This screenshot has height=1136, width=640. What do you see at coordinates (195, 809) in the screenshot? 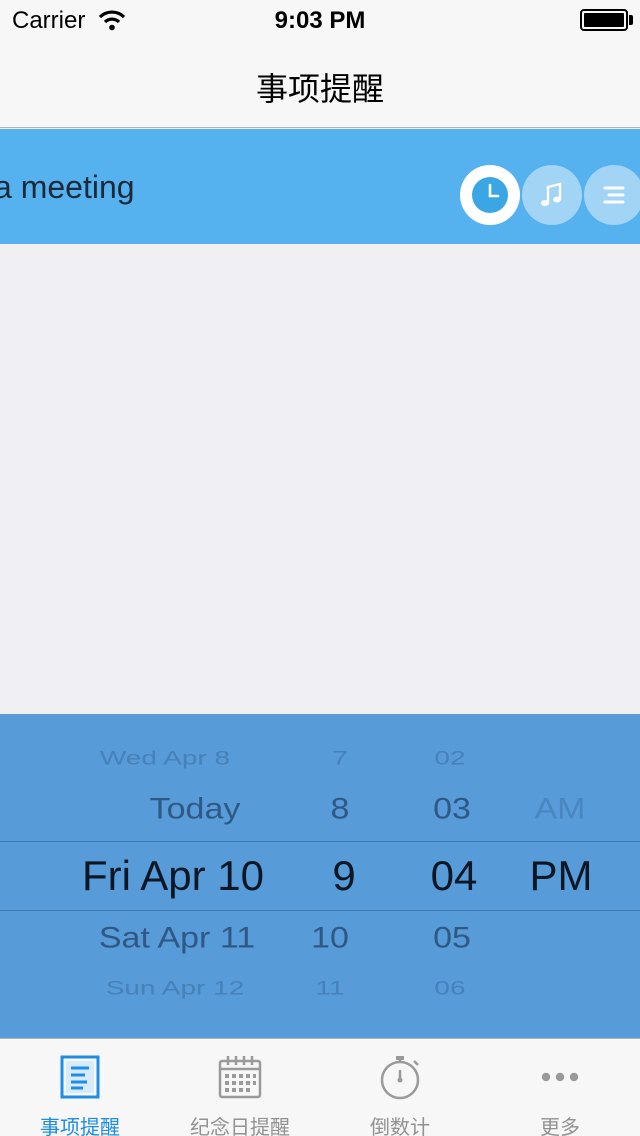
I see `picker-day-option: Today` at bounding box center [195, 809].